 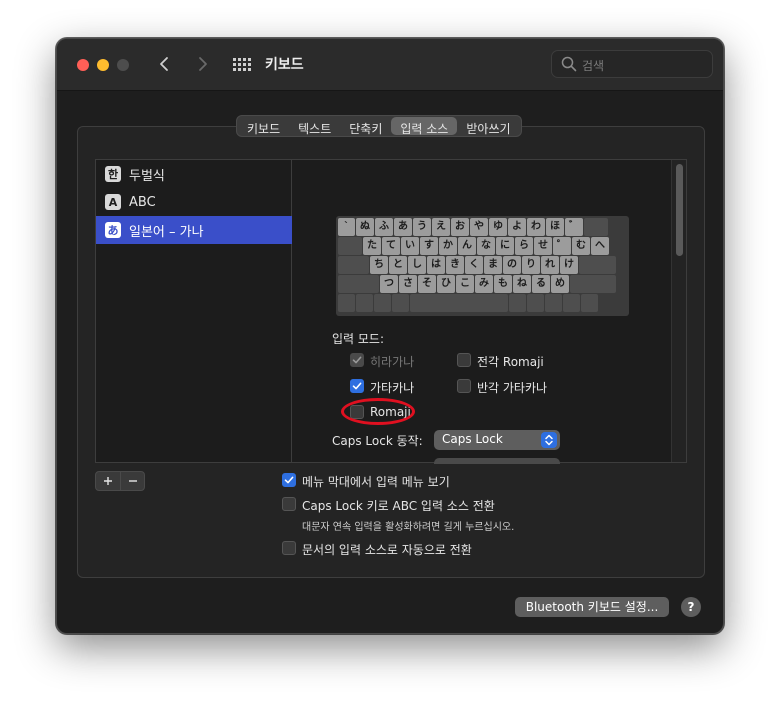 What do you see at coordinates (123, 65) in the screenshot?
I see `zoom-button` at bounding box center [123, 65].